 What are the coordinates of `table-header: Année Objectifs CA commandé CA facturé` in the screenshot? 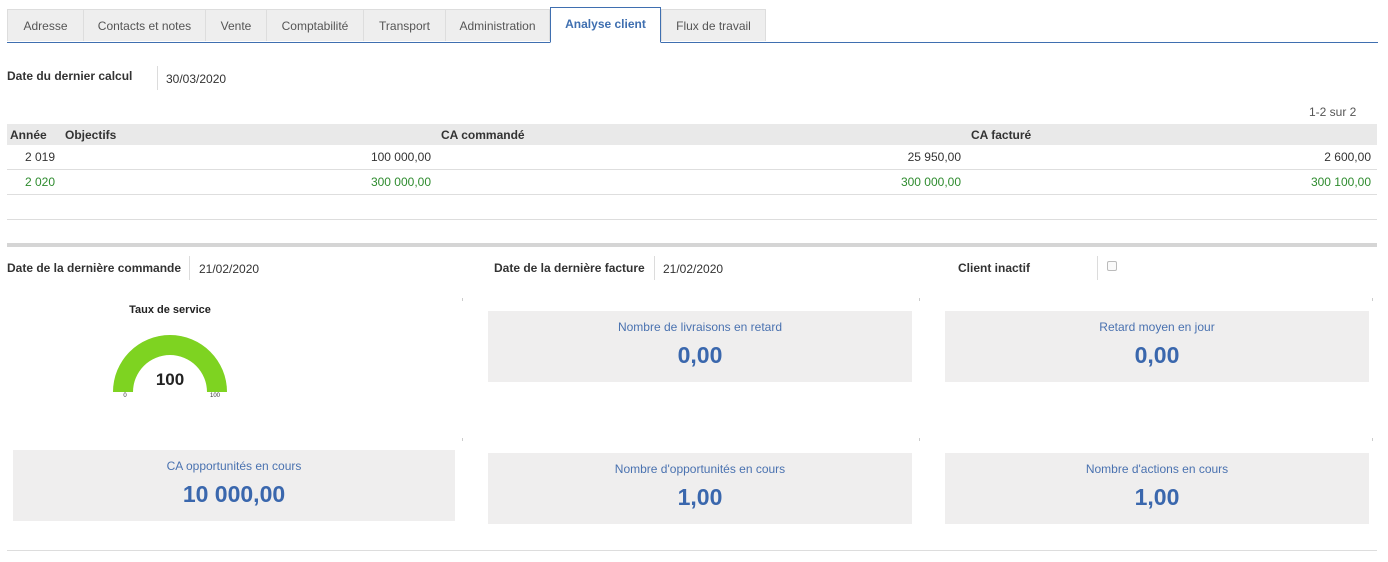 It's located at (692, 134).